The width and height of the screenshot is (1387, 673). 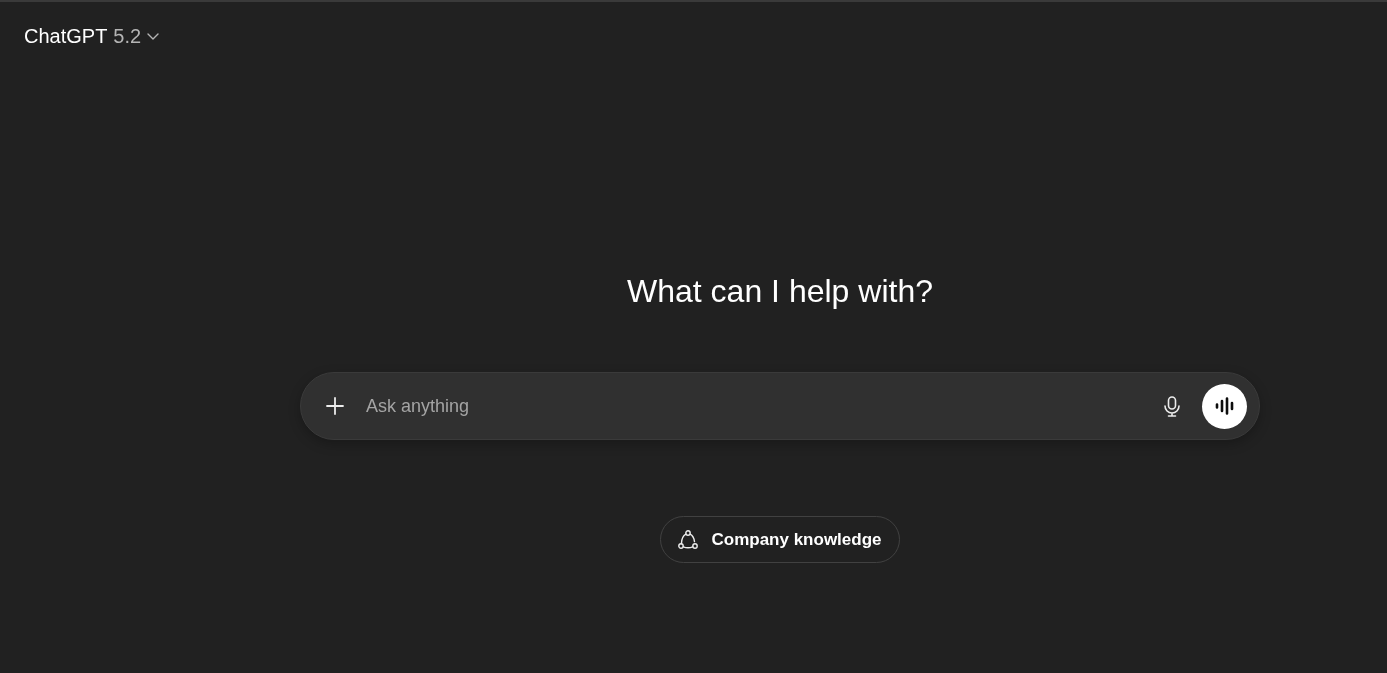 I want to click on voice-mode-button, so click(x=1224, y=406).